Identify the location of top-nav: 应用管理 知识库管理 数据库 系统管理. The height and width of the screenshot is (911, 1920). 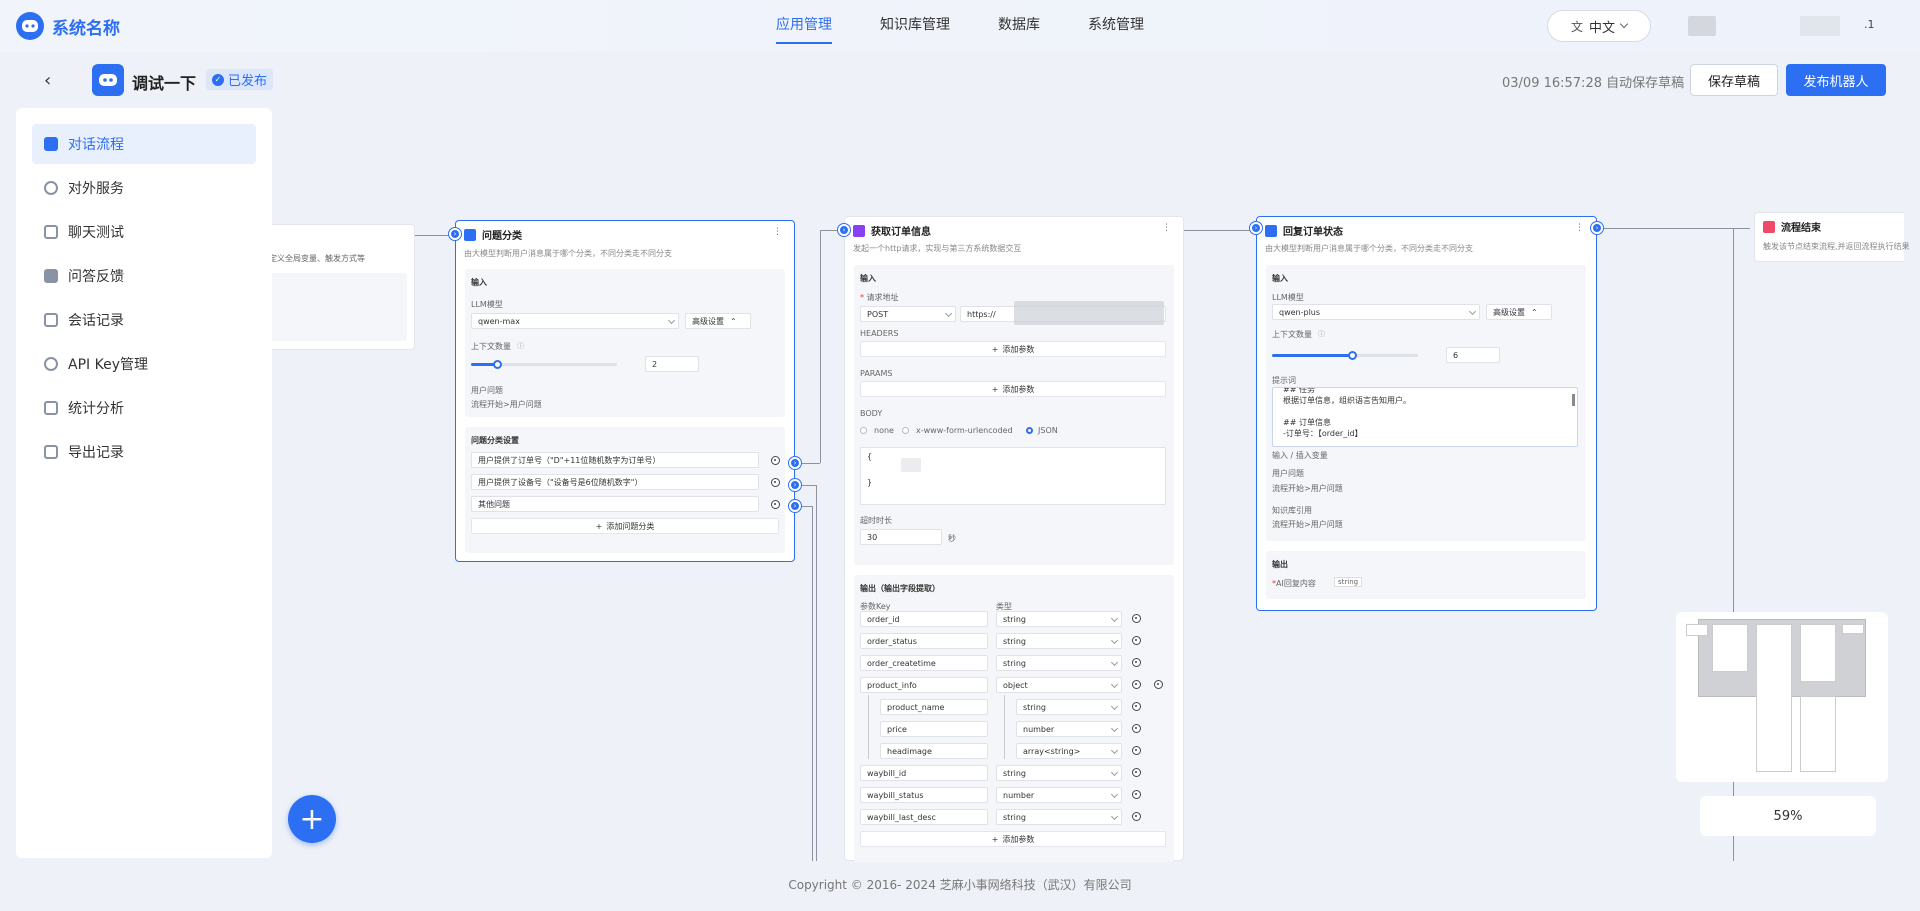
(960, 29).